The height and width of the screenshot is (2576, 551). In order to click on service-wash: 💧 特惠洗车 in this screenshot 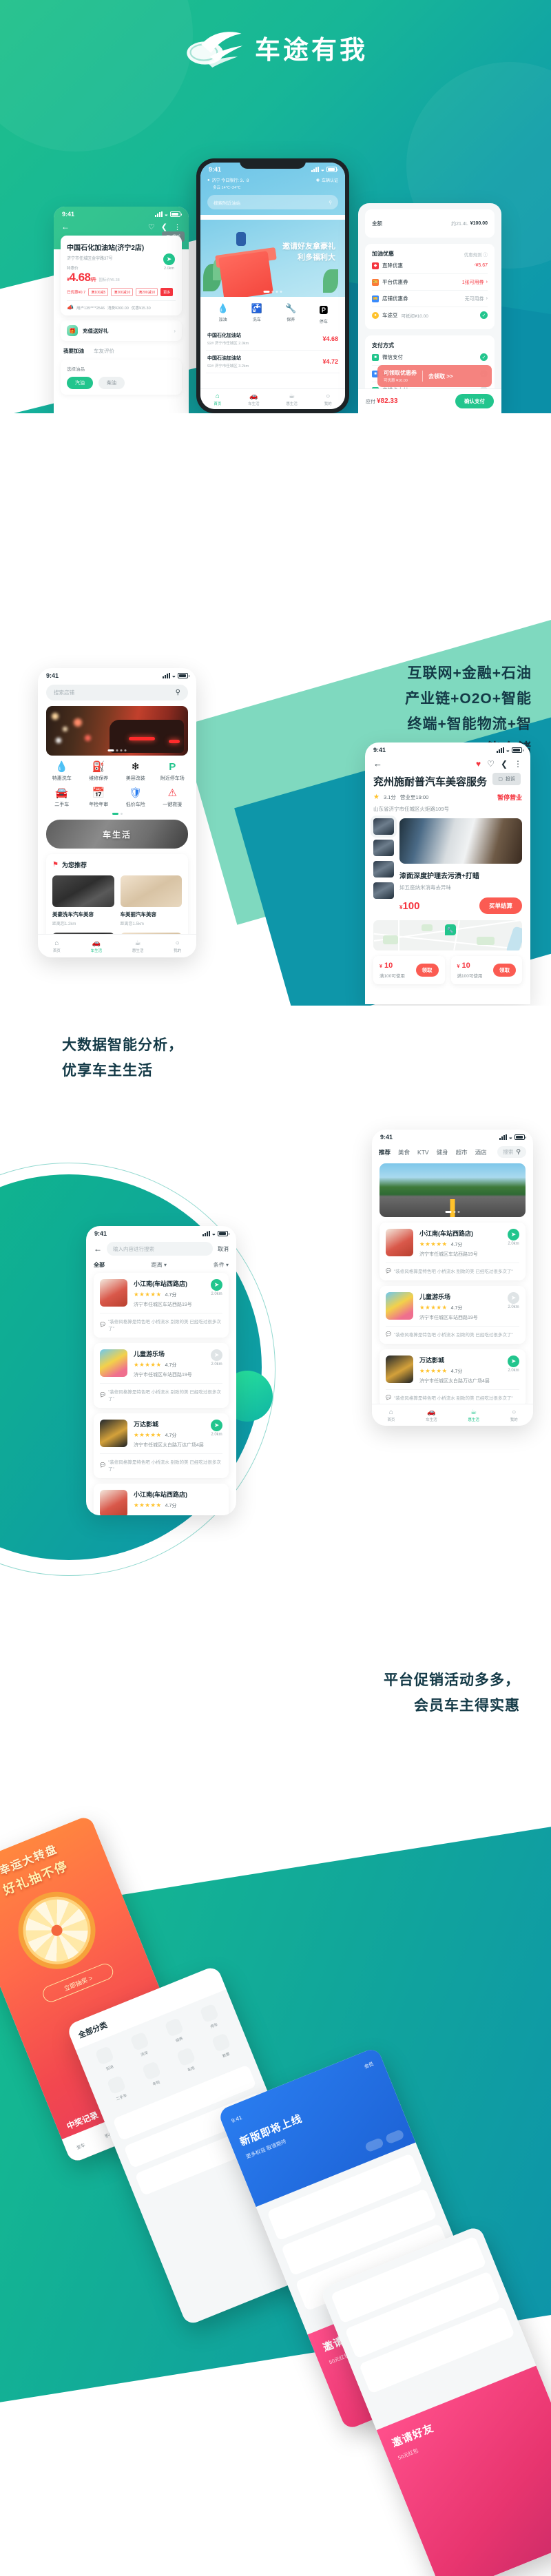, I will do `click(62, 772)`.